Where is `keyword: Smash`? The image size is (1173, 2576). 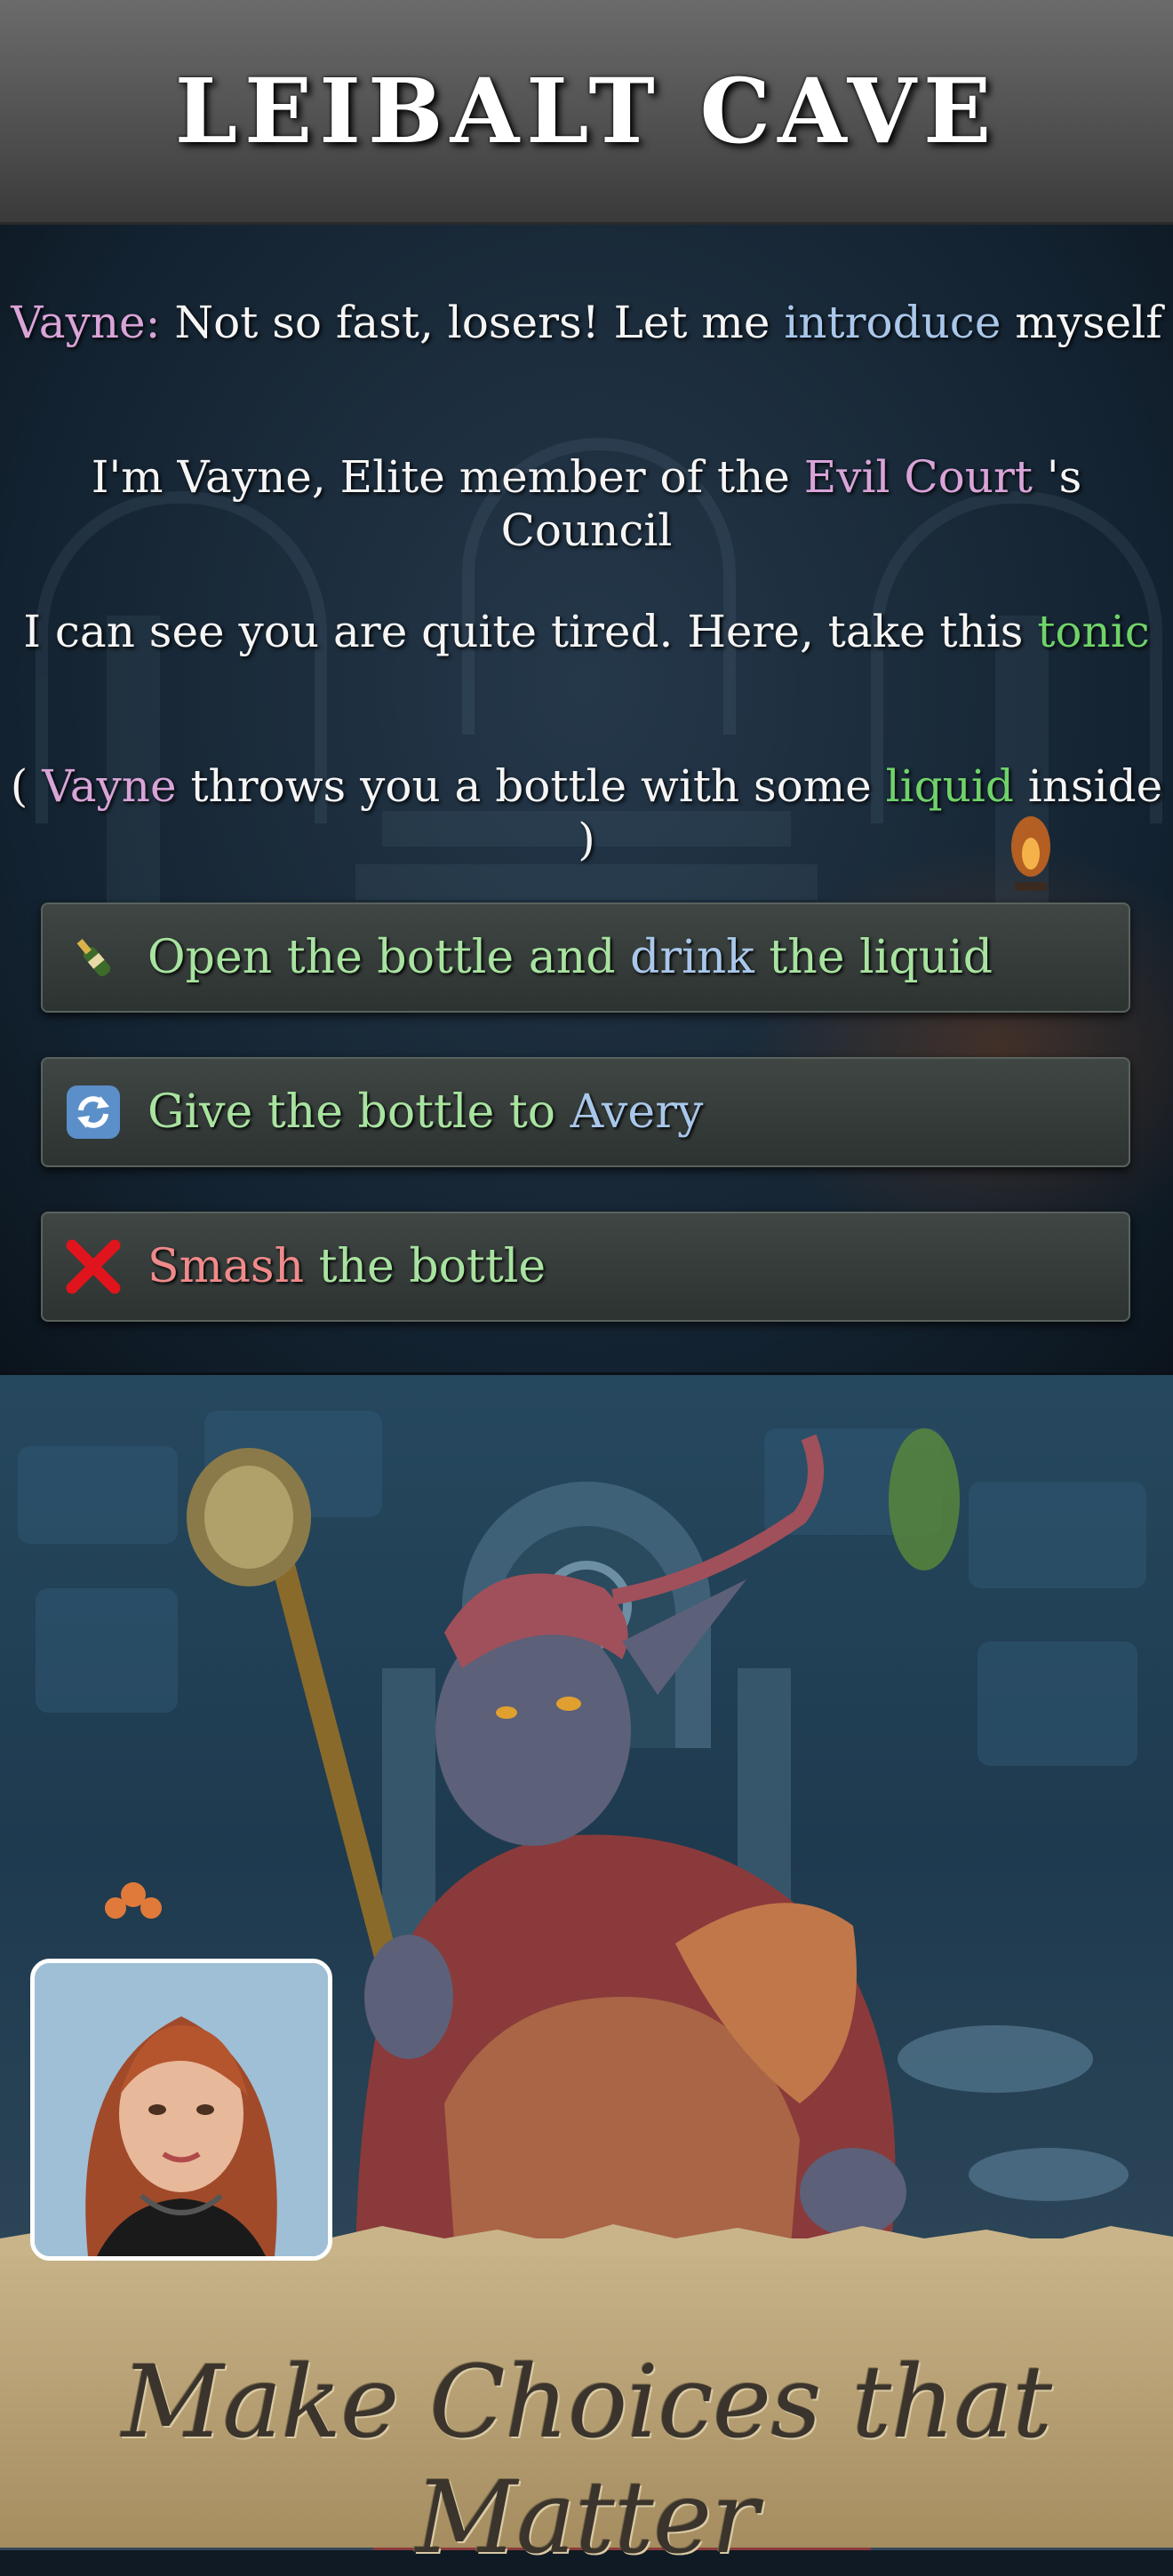 keyword: Smash is located at coordinates (227, 1266).